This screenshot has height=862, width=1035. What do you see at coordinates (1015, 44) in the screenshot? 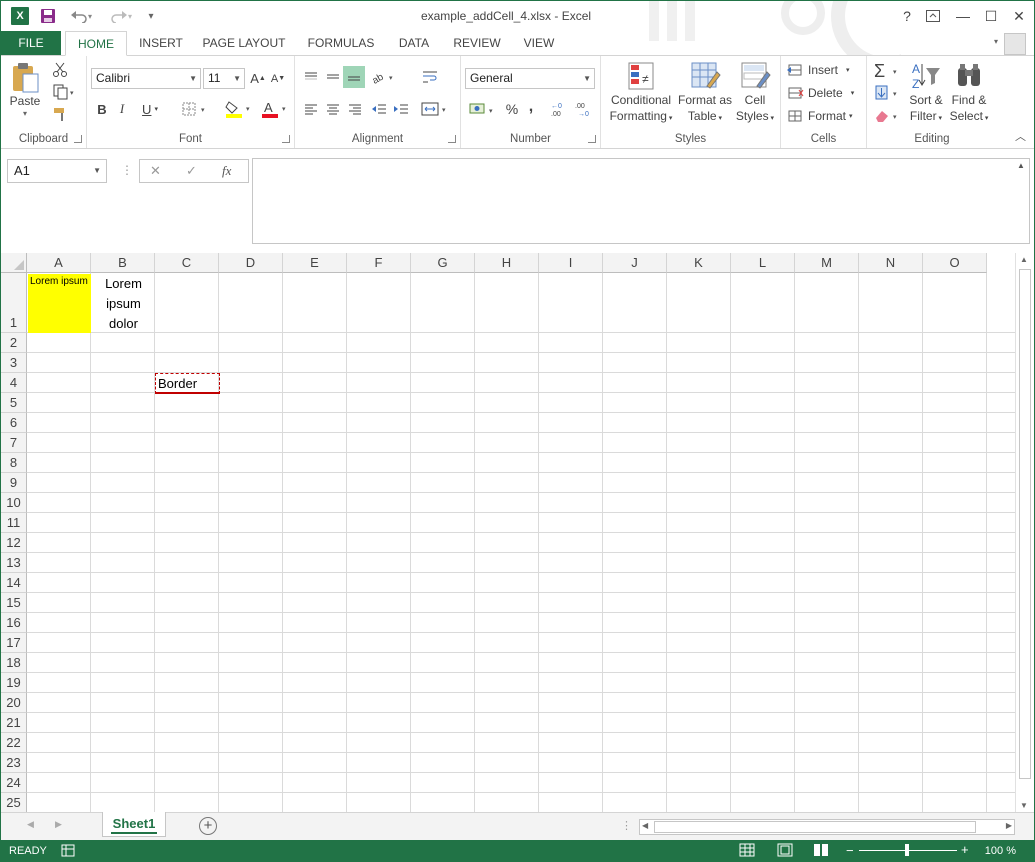
I see `account-avatar` at bounding box center [1015, 44].